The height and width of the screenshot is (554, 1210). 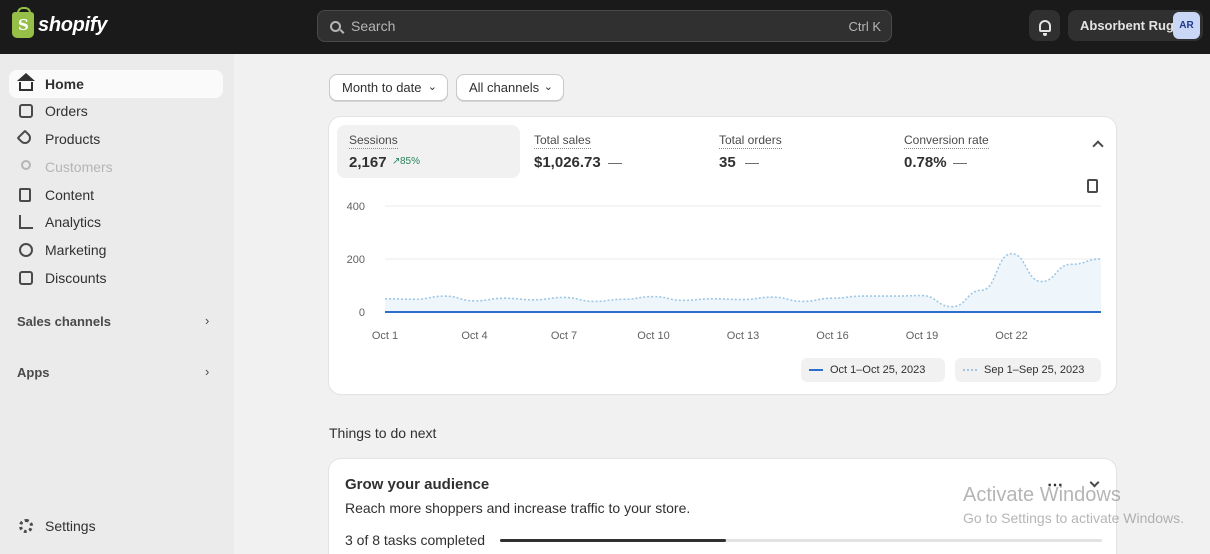 I want to click on sidebar-item-discounts: Discounts, so click(x=116, y=278).